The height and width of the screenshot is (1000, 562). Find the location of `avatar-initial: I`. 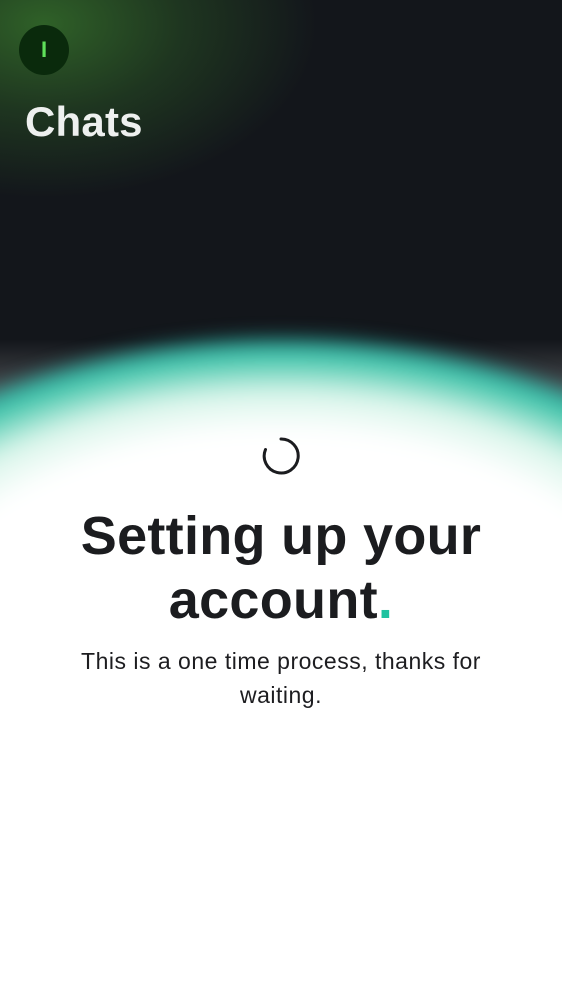

avatar-initial: I is located at coordinates (44, 49).